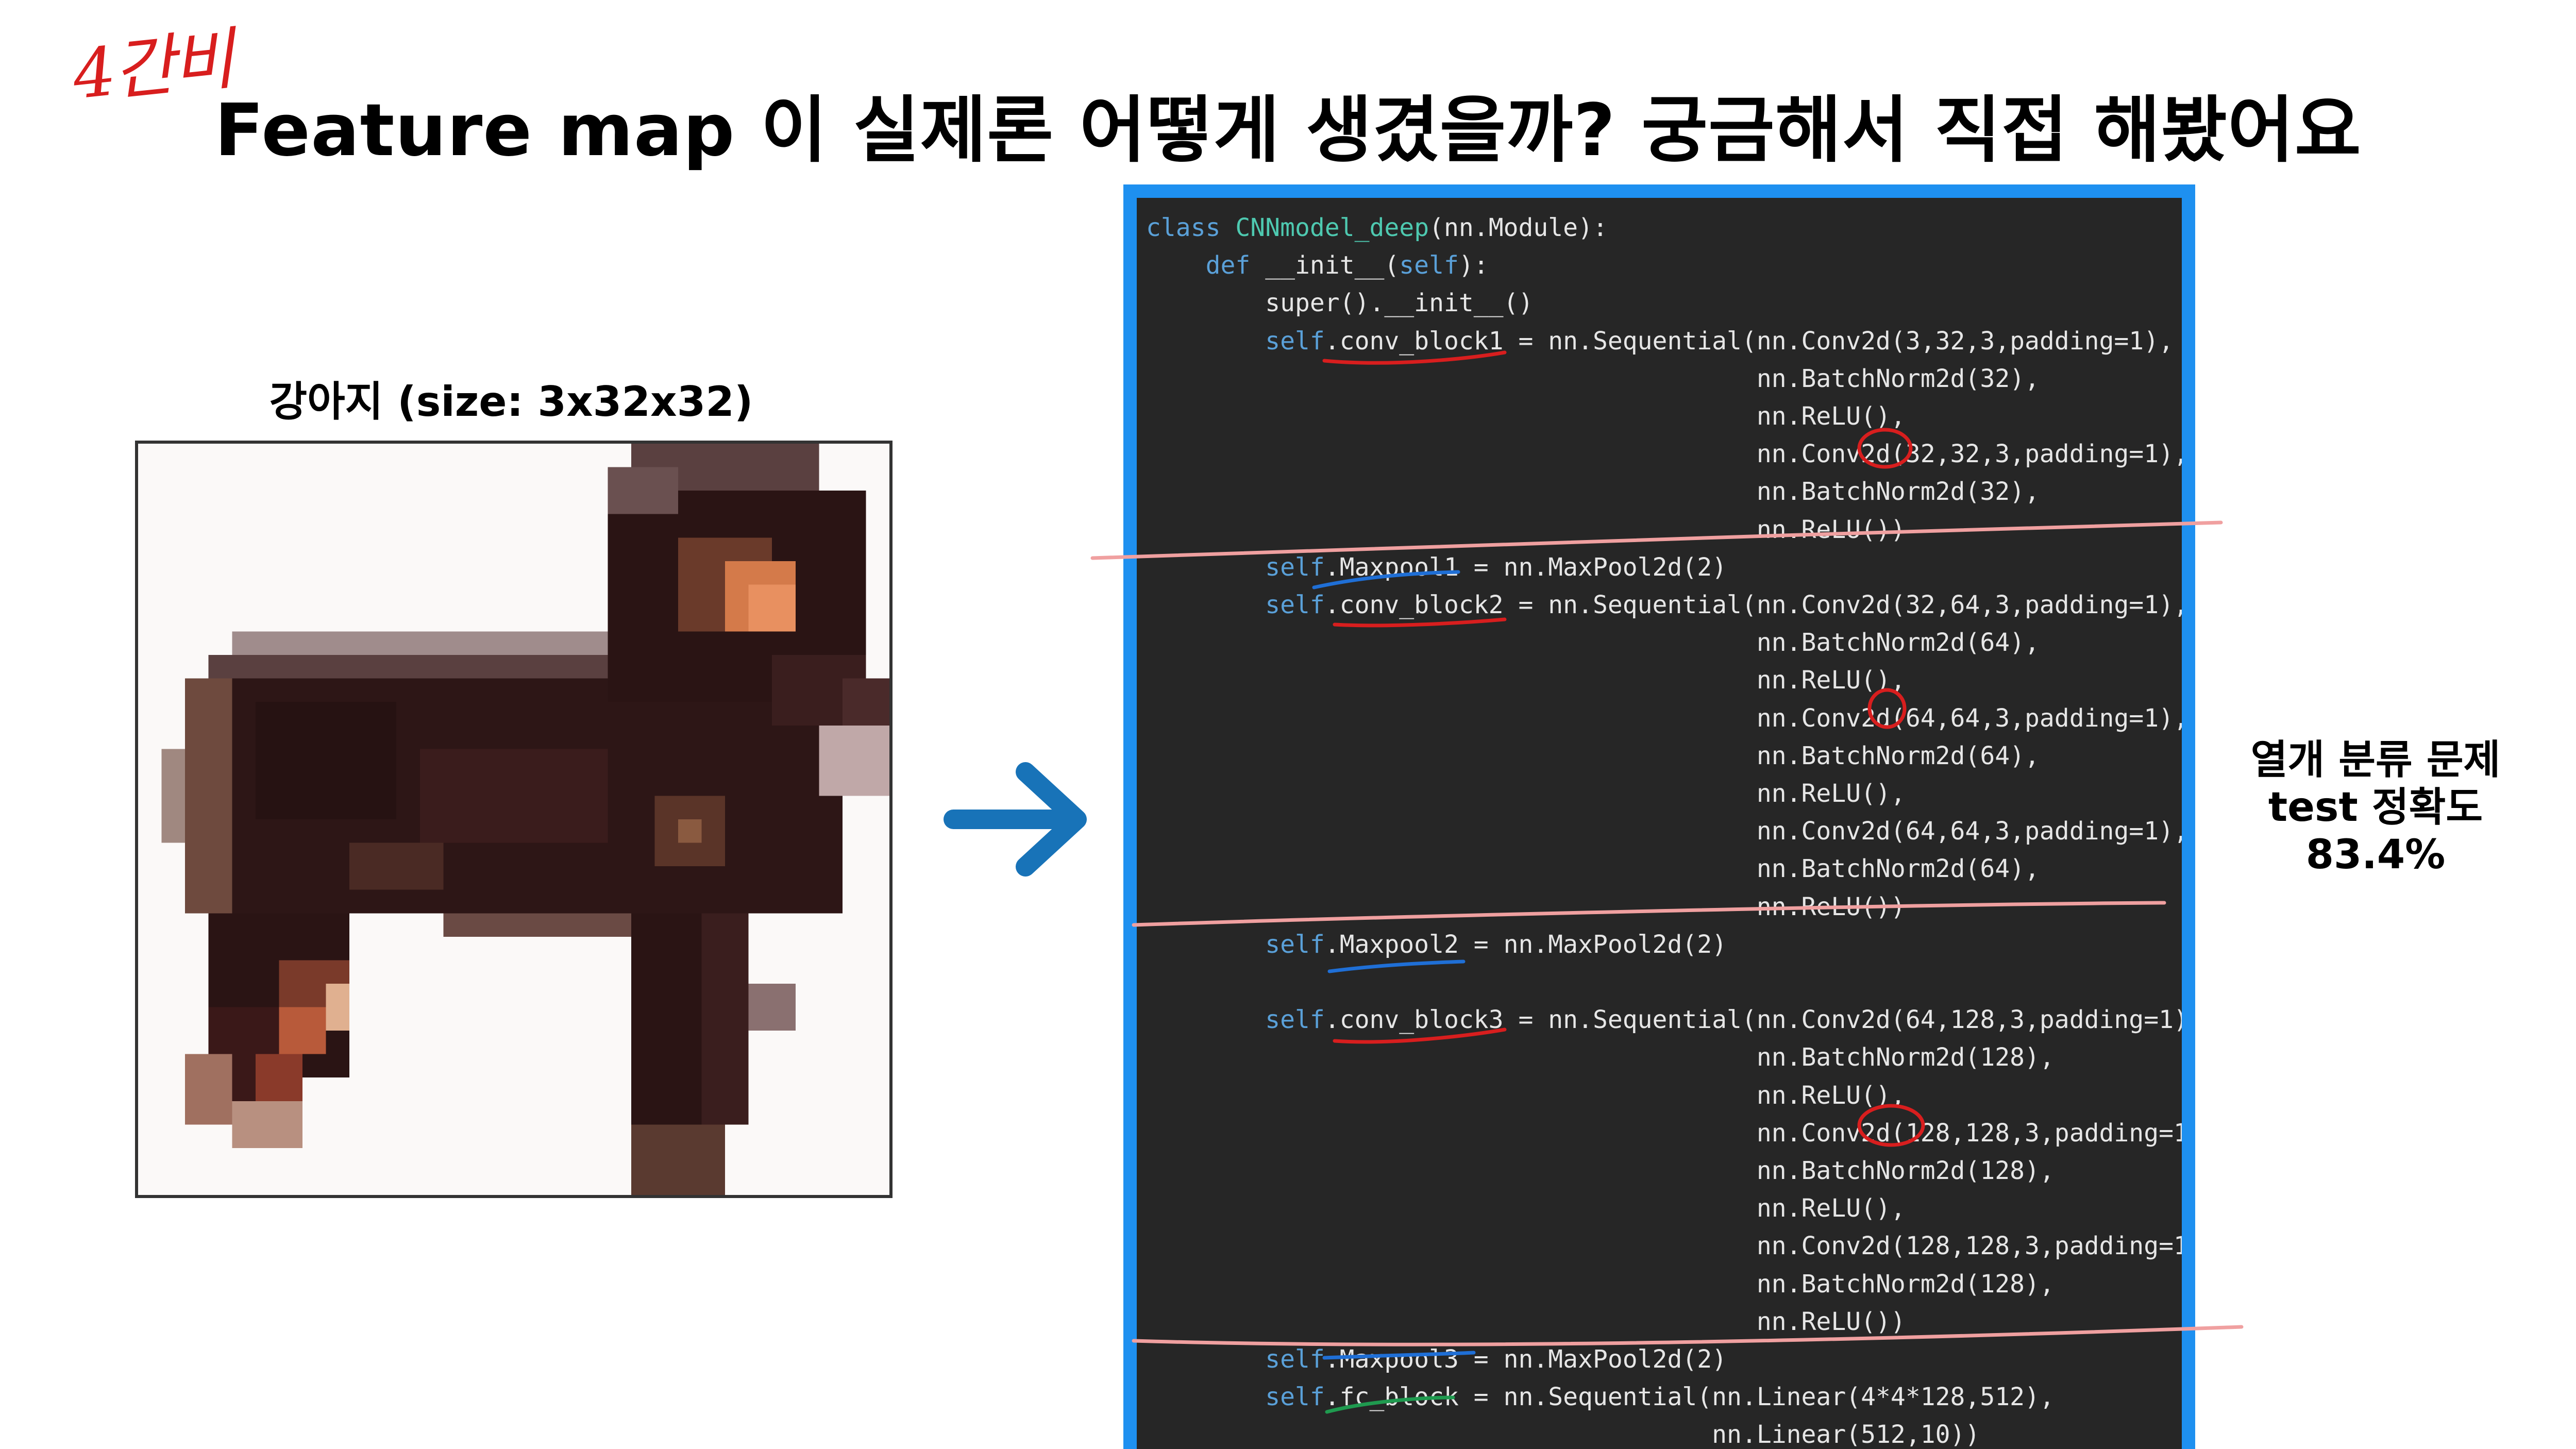  I want to click on code-line: self.Maxpool2 = nn.MaxPool2d(2), so click(1496, 944).